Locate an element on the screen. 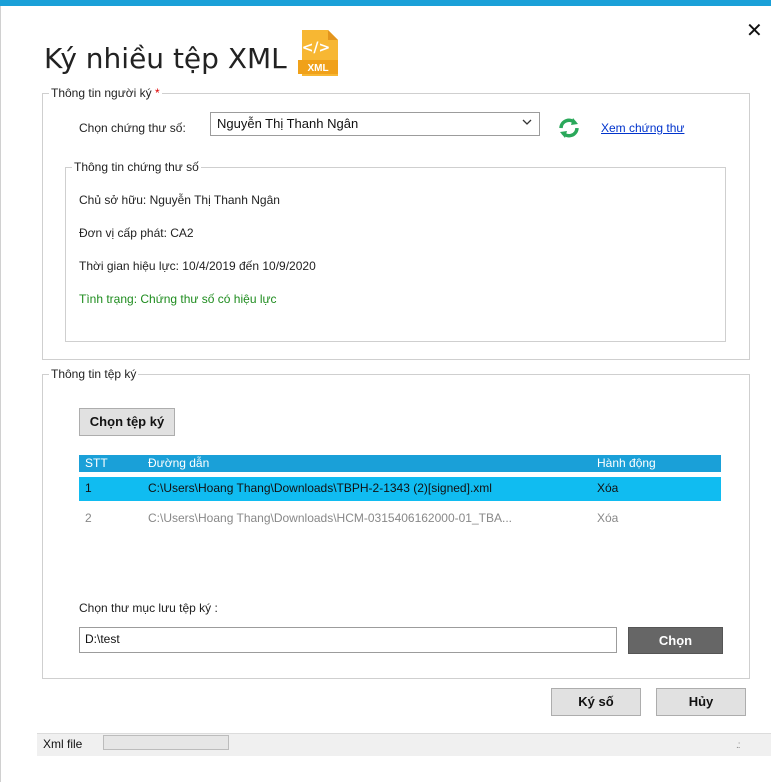 Image resolution: width=771 pixels, height=782 pixels. cert-info-legend: Thông tin chứng thư số is located at coordinates (136, 167).